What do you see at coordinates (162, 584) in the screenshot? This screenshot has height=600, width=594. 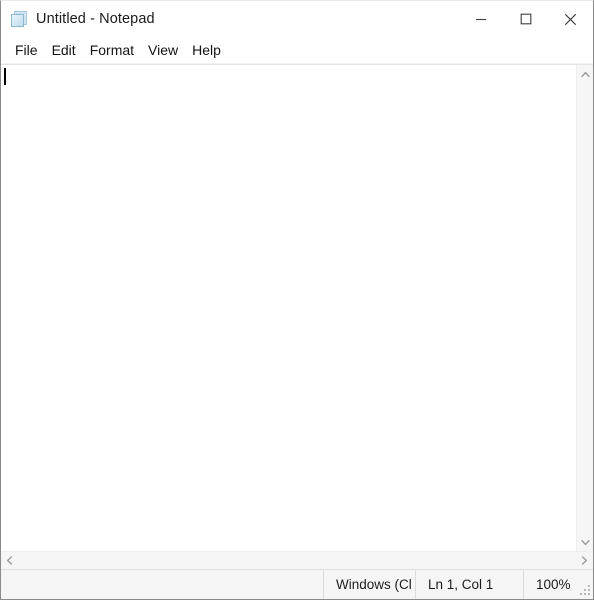 I see `status-bar-spacer` at bounding box center [162, 584].